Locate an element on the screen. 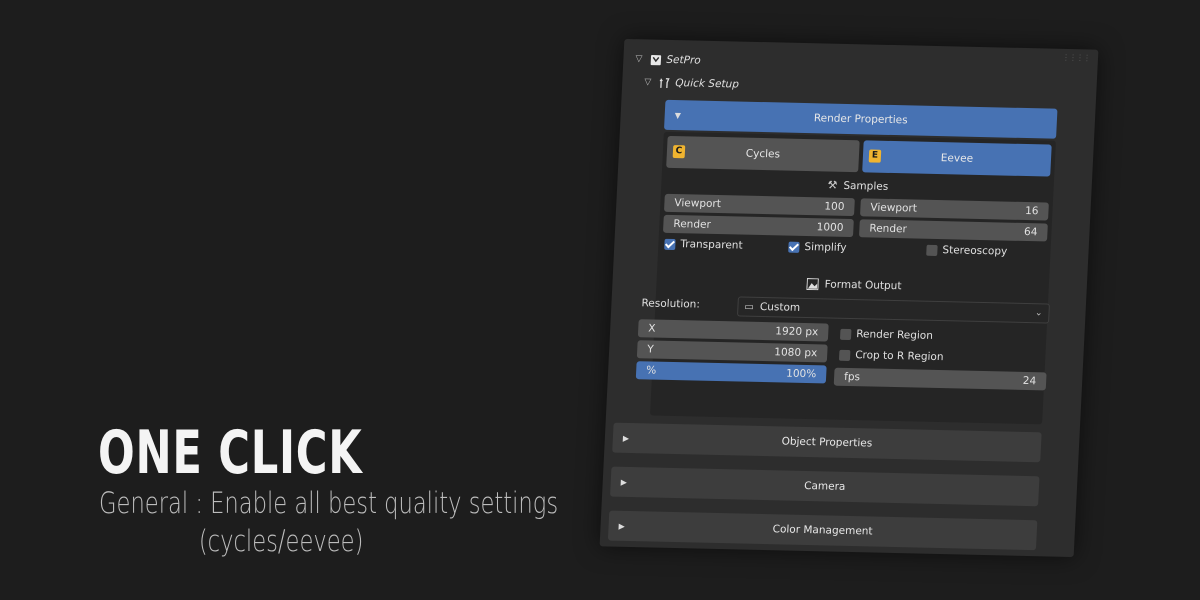  setpro-label: SetPro is located at coordinates (684, 60).